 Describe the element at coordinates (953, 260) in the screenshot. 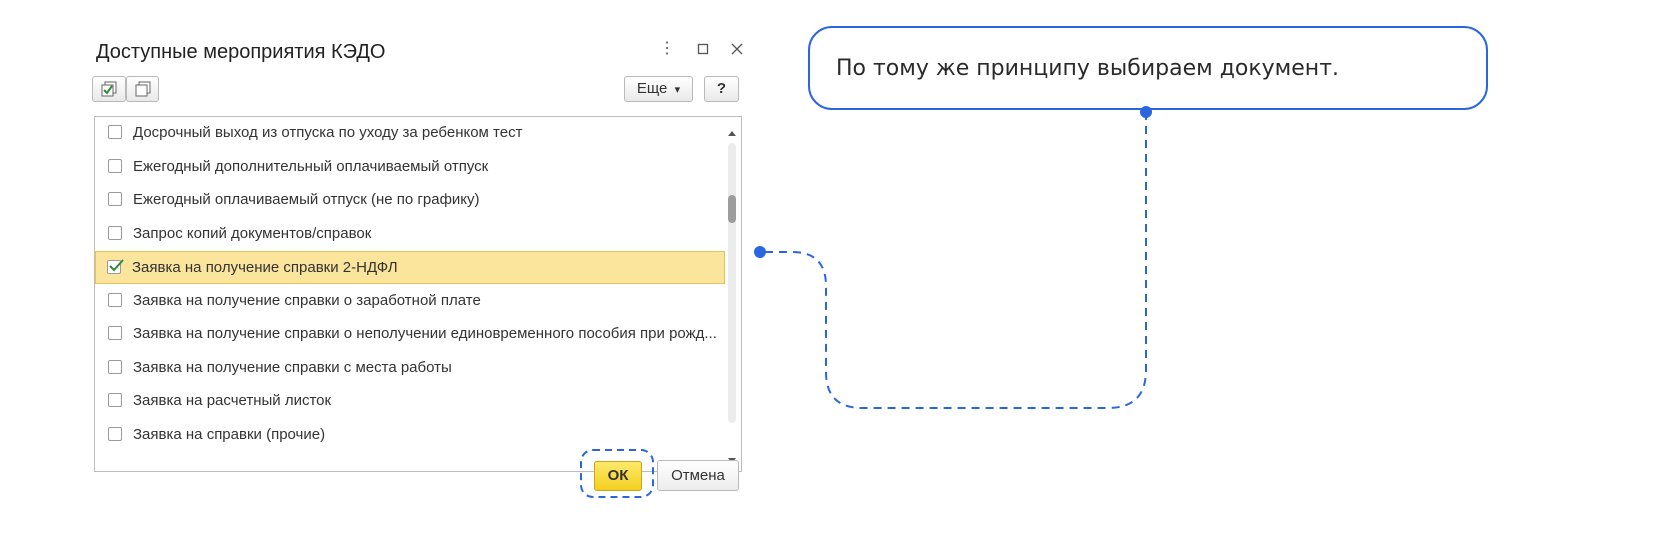

I see `connector-line` at that location.